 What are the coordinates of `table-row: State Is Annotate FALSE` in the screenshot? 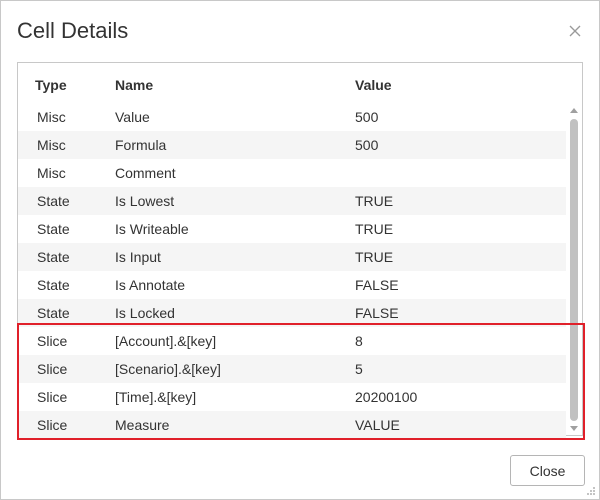 It's located at (292, 285).